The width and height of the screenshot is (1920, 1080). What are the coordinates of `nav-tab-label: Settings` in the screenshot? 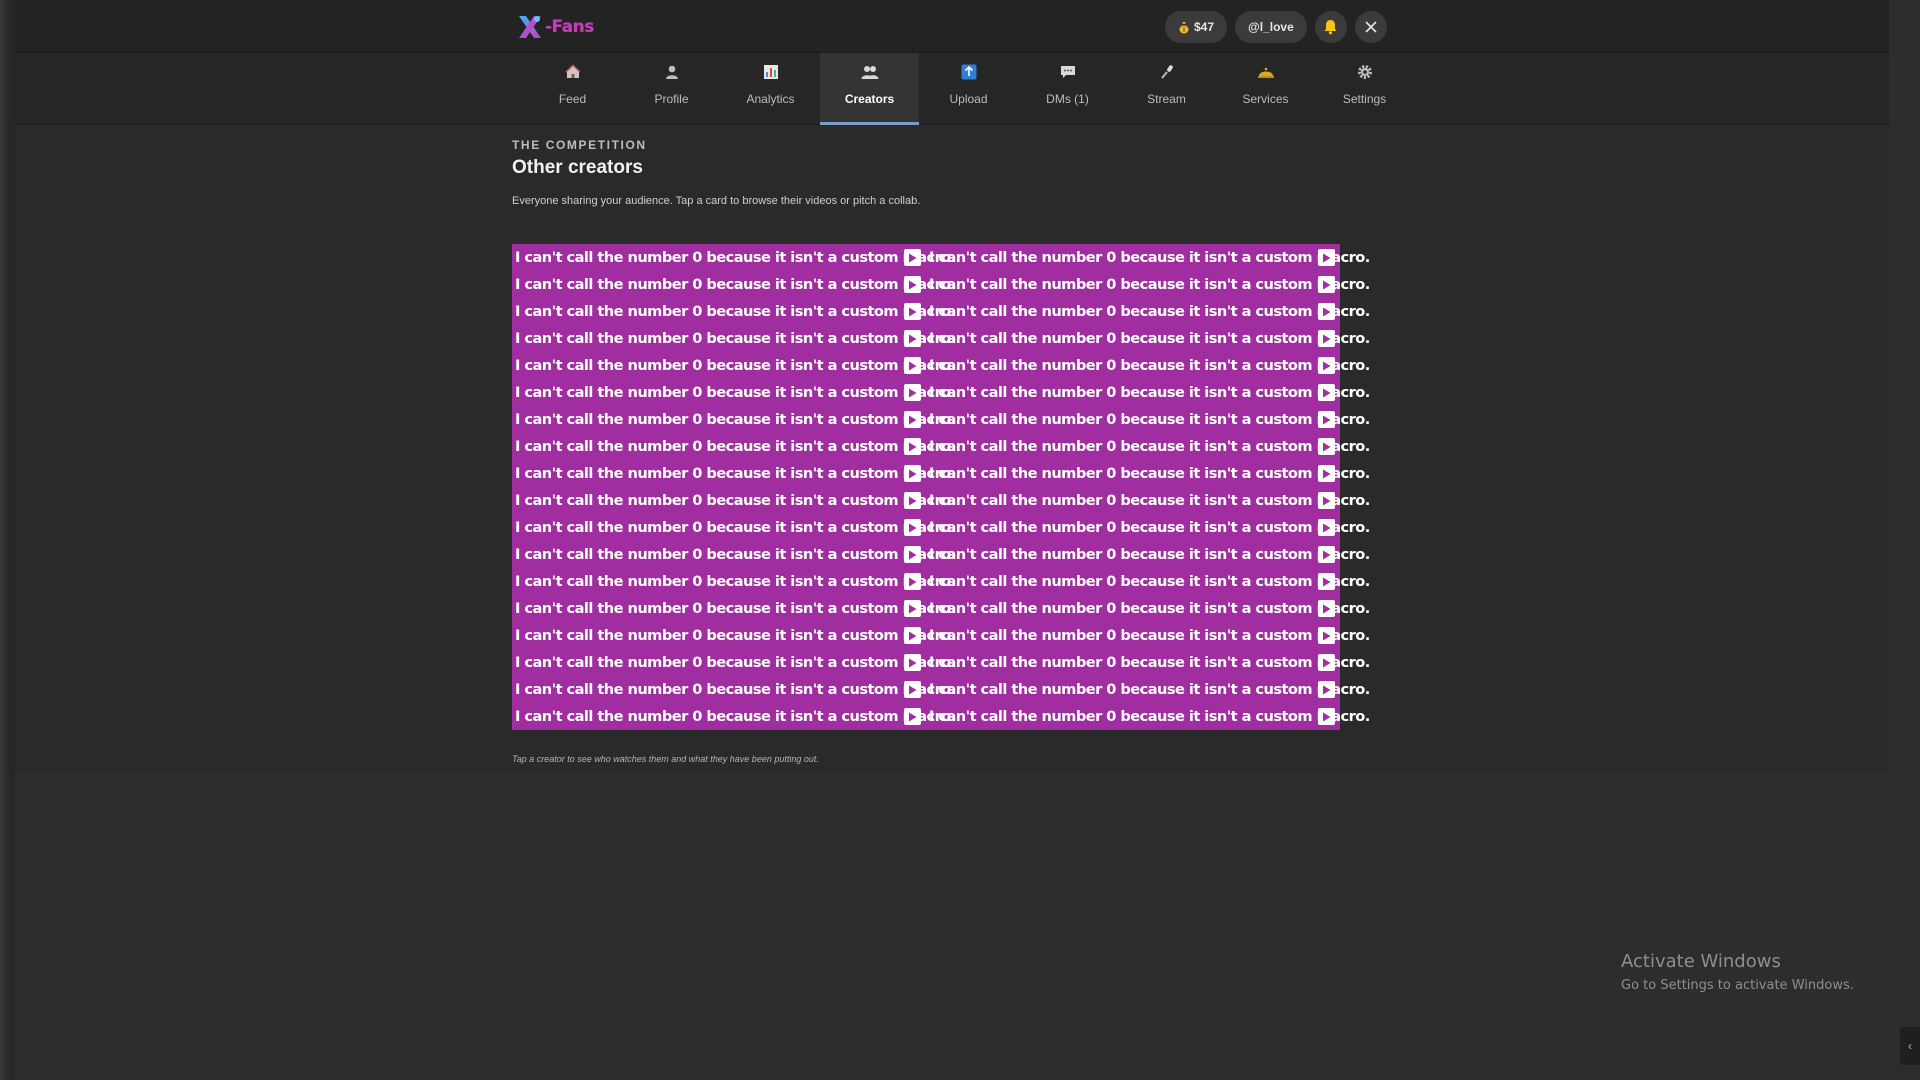 It's located at (1364, 99).